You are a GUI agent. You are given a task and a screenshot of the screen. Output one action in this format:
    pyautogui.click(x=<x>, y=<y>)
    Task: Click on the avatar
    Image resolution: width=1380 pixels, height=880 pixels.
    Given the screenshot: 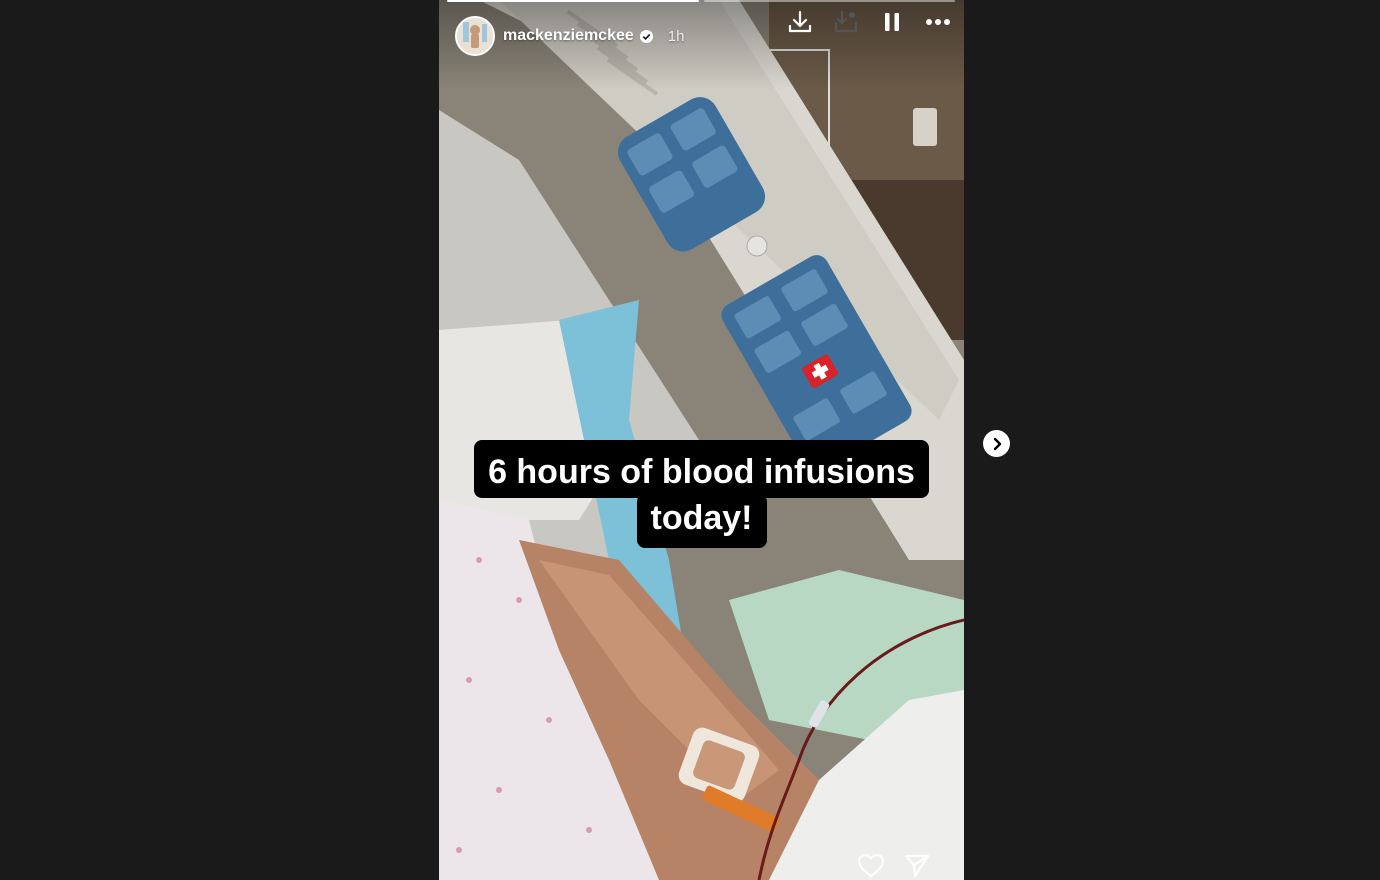 What is the action you would take?
    pyautogui.click(x=475, y=36)
    